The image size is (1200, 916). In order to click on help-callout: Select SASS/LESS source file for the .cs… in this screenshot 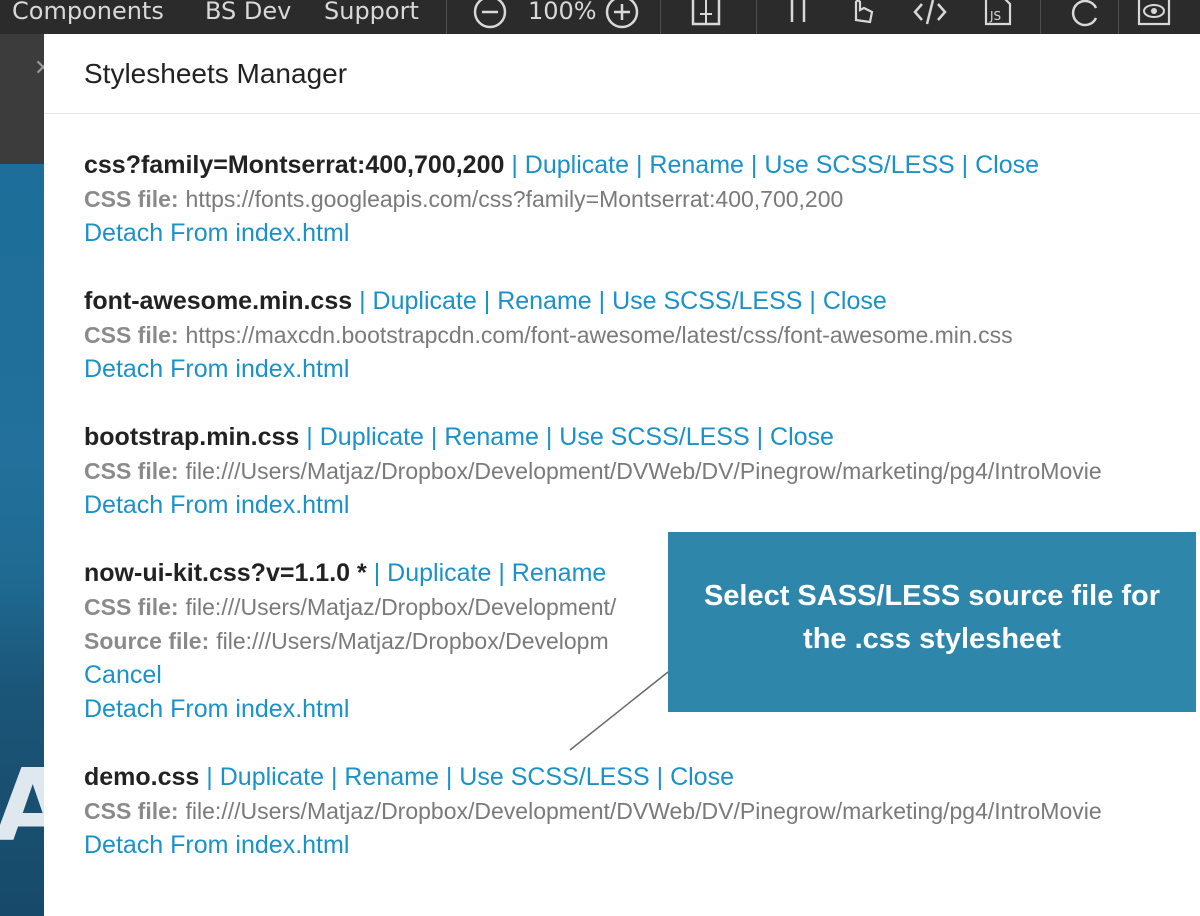, I will do `click(932, 622)`.